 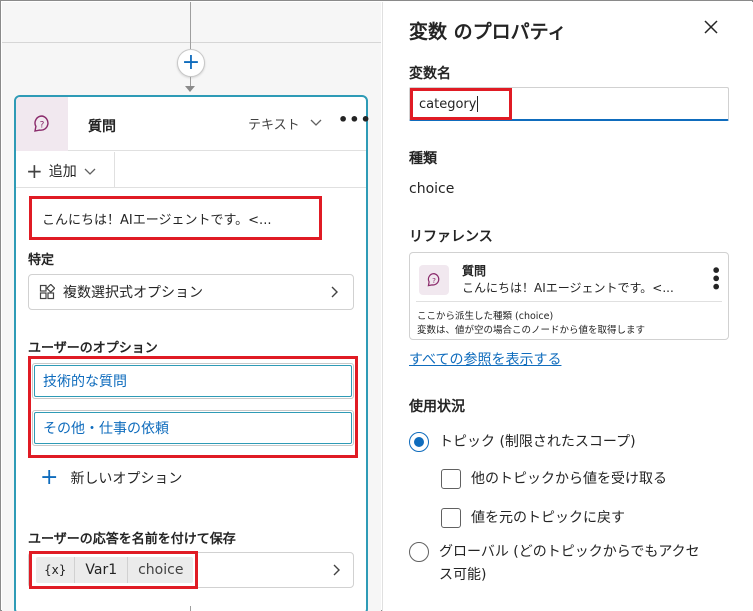 What do you see at coordinates (133, 293) in the screenshot?
I see `identify-select-value: 複数選択式オプション` at bounding box center [133, 293].